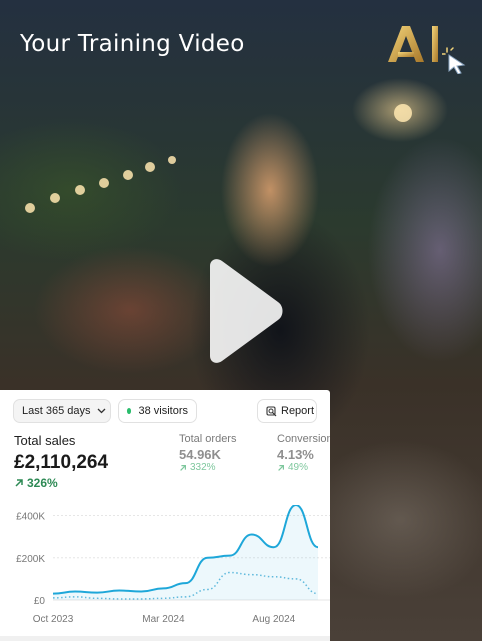 This screenshot has height=641, width=482. What do you see at coordinates (132, 44) in the screenshot?
I see `video-title: Your Training Video` at bounding box center [132, 44].